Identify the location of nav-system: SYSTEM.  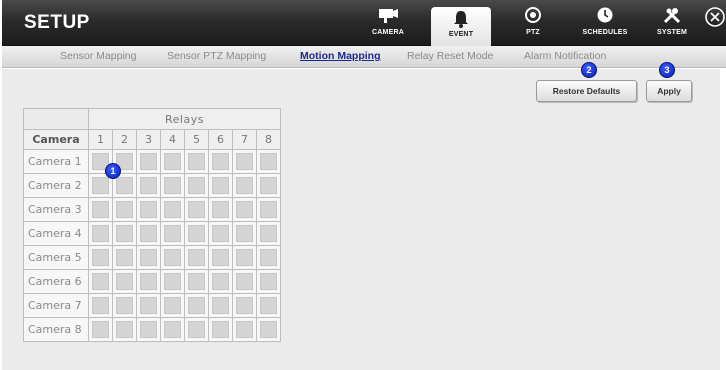
(672, 23).